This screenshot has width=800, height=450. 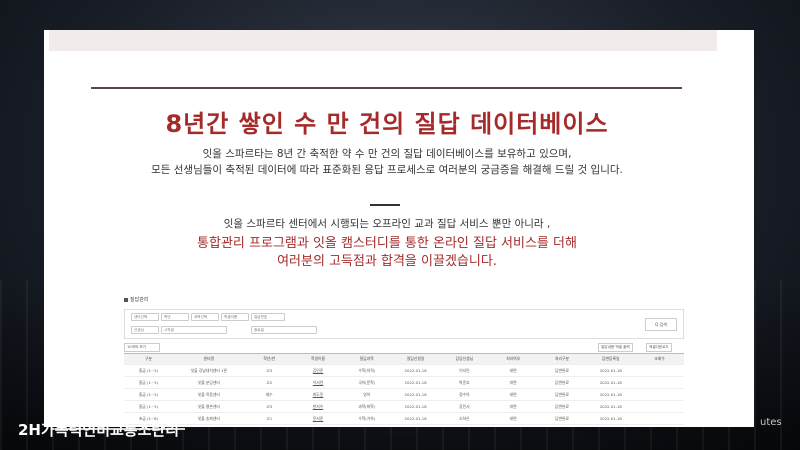 I want to click on db-label: 질답관리, so click(x=404, y=299).